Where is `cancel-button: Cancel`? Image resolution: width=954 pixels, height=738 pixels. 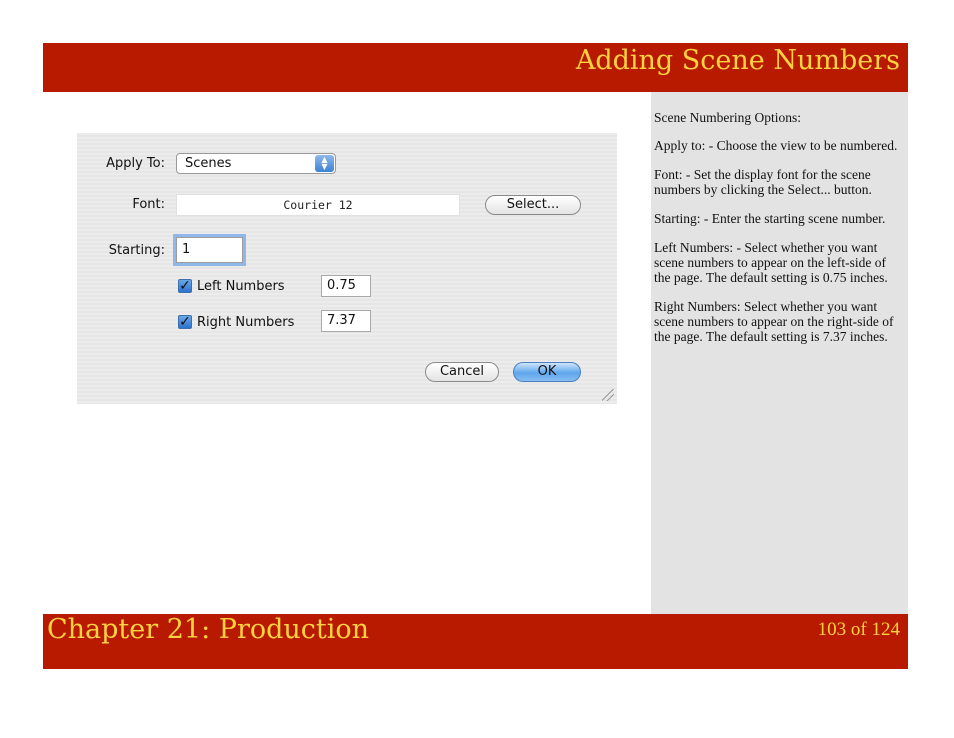
cancel-button: Cancel is located at coordinates (462, 372).